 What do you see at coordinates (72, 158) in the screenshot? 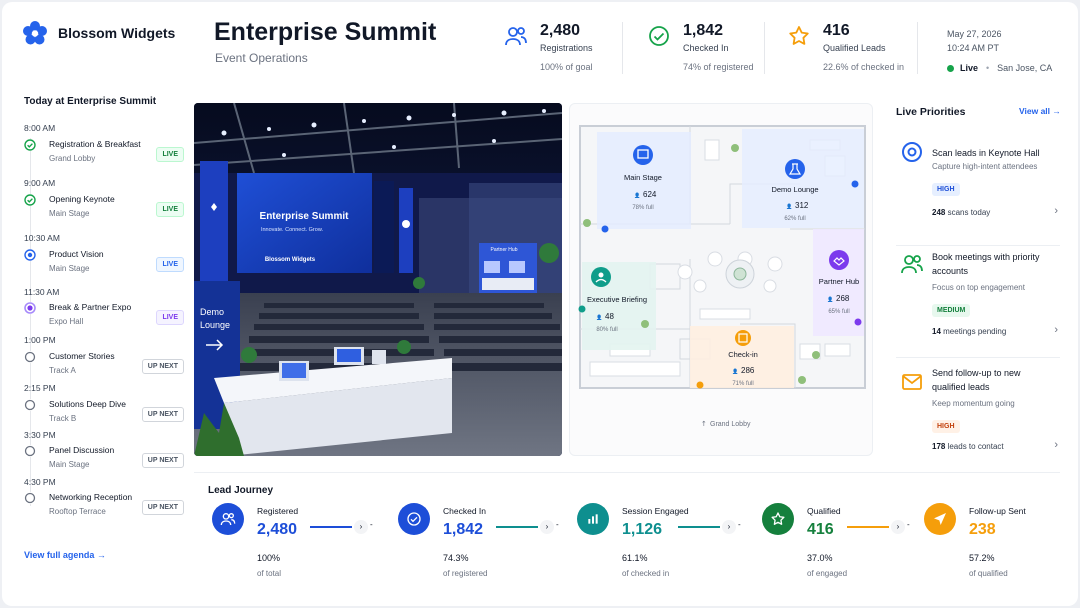
I see `agenda-item-location: Grand Lobby` at bounding box center [72, 158].